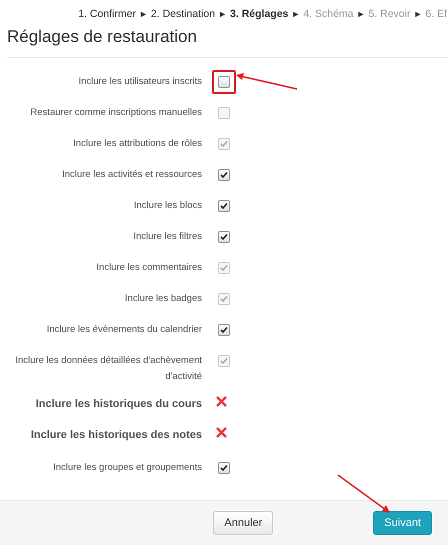 Image resolution: width=448 pixels, height=545 pixels. Describe the element at coordinates (116, 435) in the screenshot. I see `setting-label: Inclure les historiques des notes` at that location.